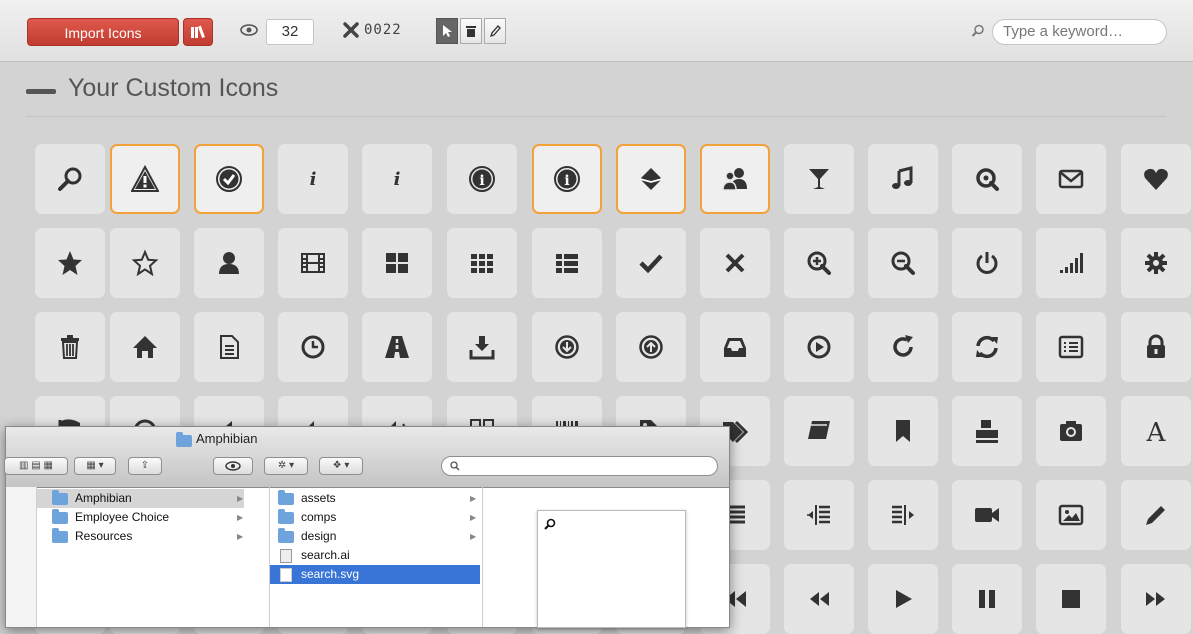 The height and width of the screenshot is (634, 1193). I want to click on indent-right-icon, so click(903, 515).